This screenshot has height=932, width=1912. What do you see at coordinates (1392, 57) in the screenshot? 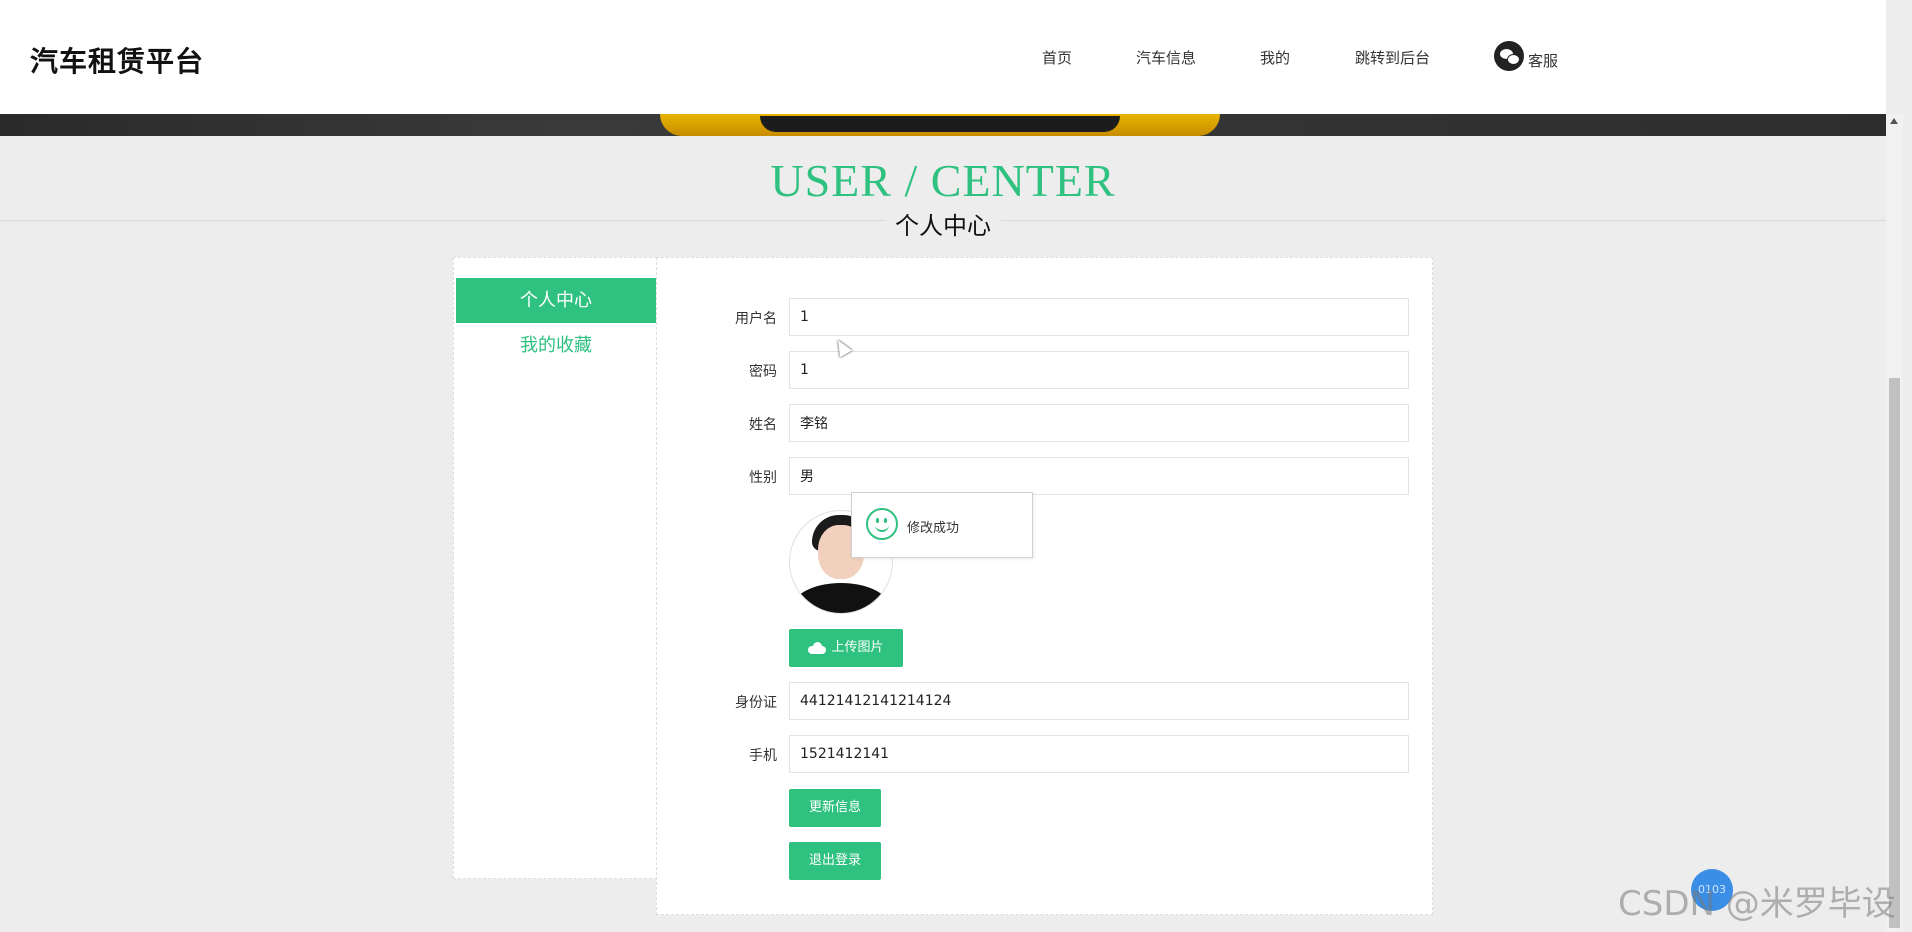
I see `nav-admin-link: 跳转到后台` at bounding box center [1392, 57].